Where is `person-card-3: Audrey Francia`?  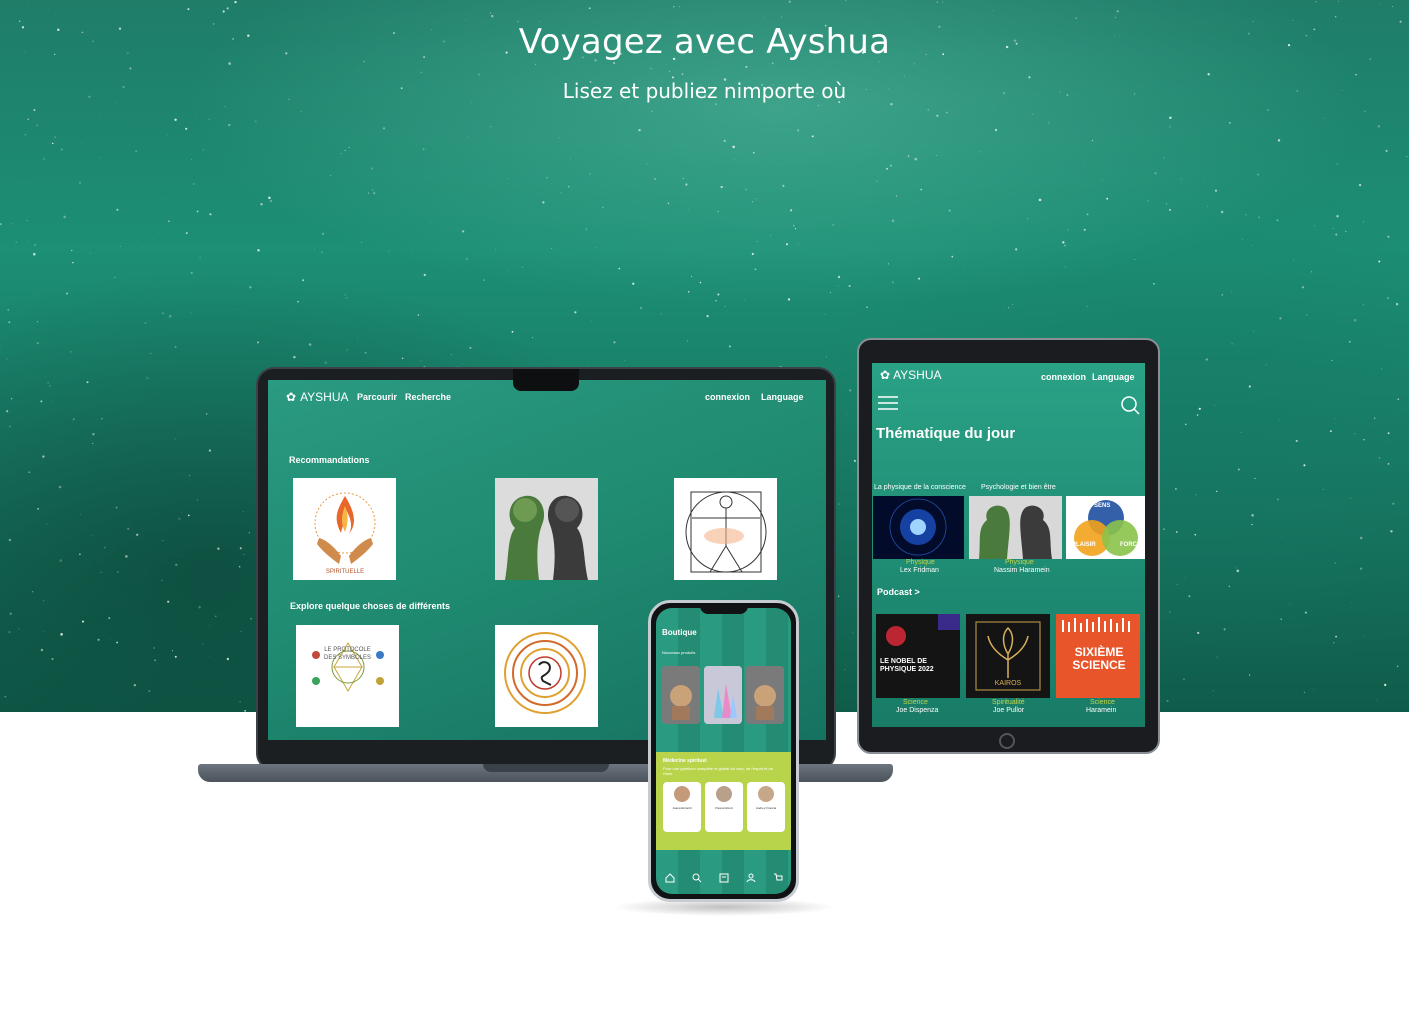 person-card-3: Audrey Francia is located at coordinates (766, 807).